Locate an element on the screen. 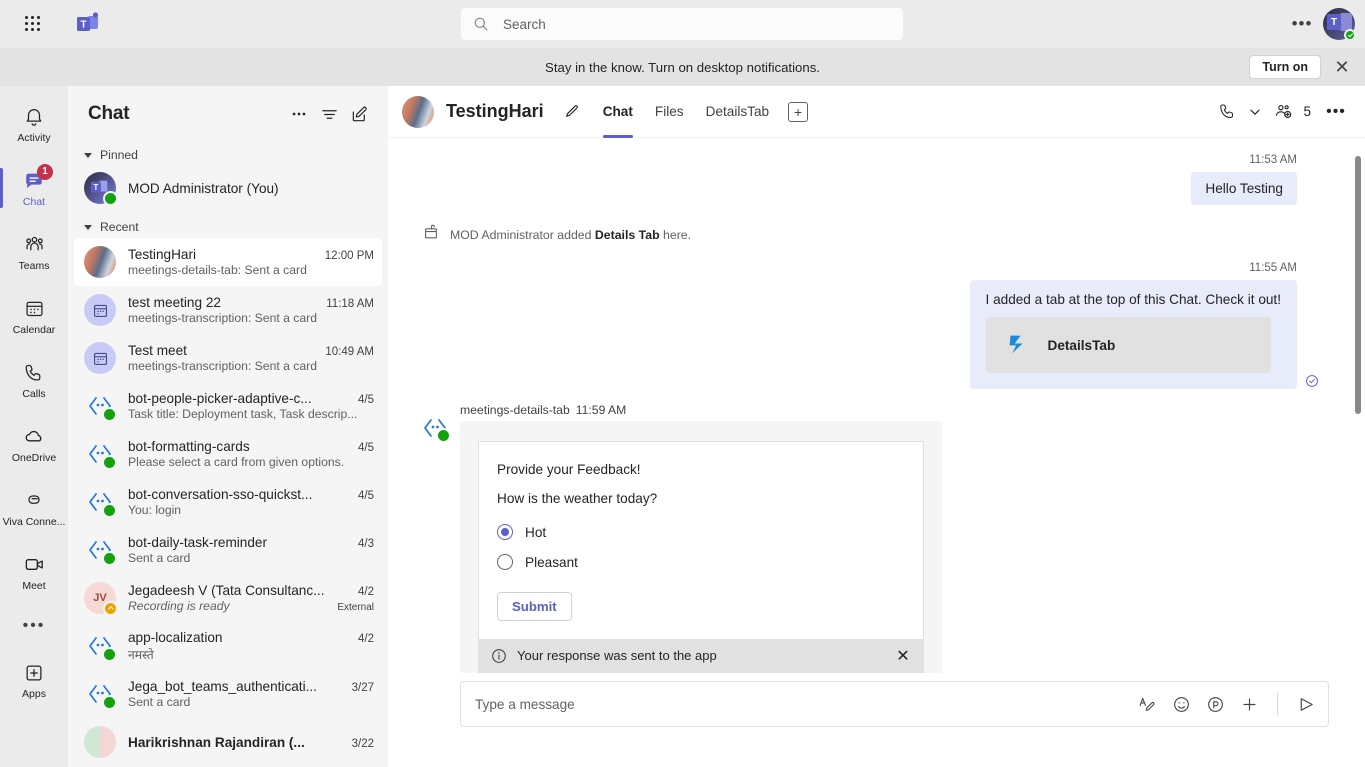 Image resolution: width=1365 pixels, height=767 pixels. rail-item-teams: Teams is located at coordinates (34, 252).